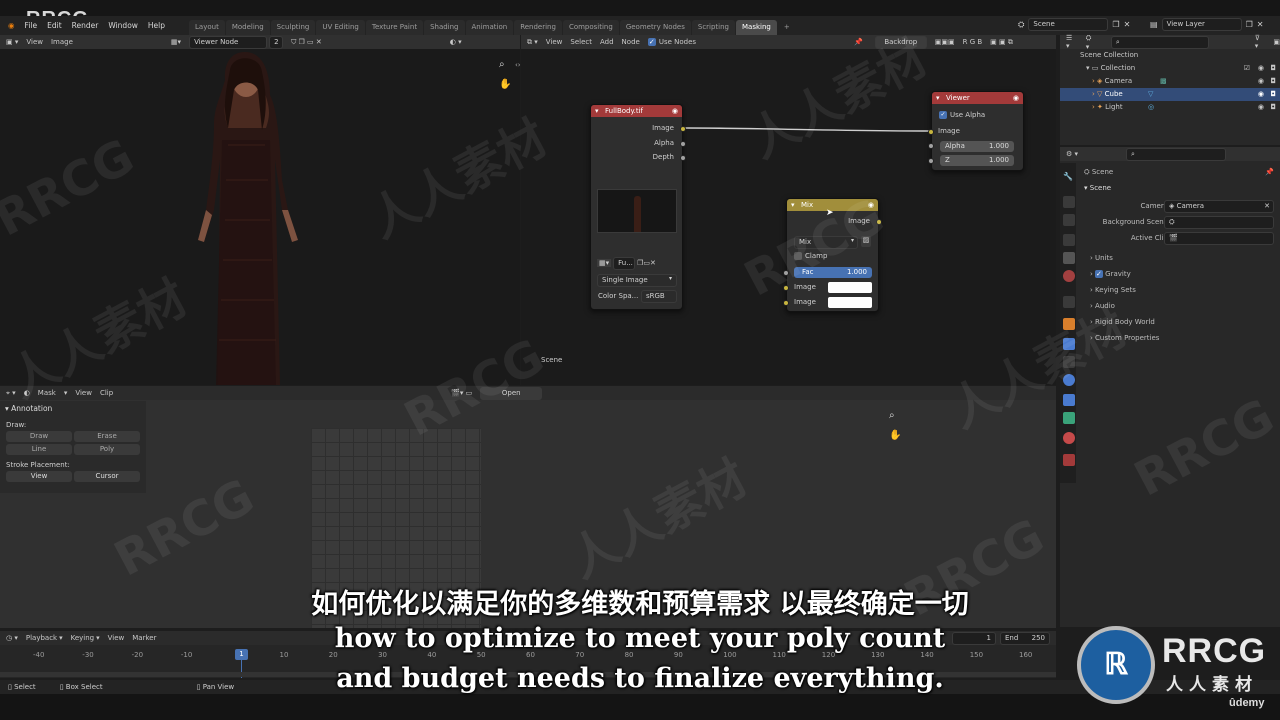  What do you see at coordinates (977, 160) in the screenshot?
I see `z-field: Z 1.000` at bounding box center [977, 160].